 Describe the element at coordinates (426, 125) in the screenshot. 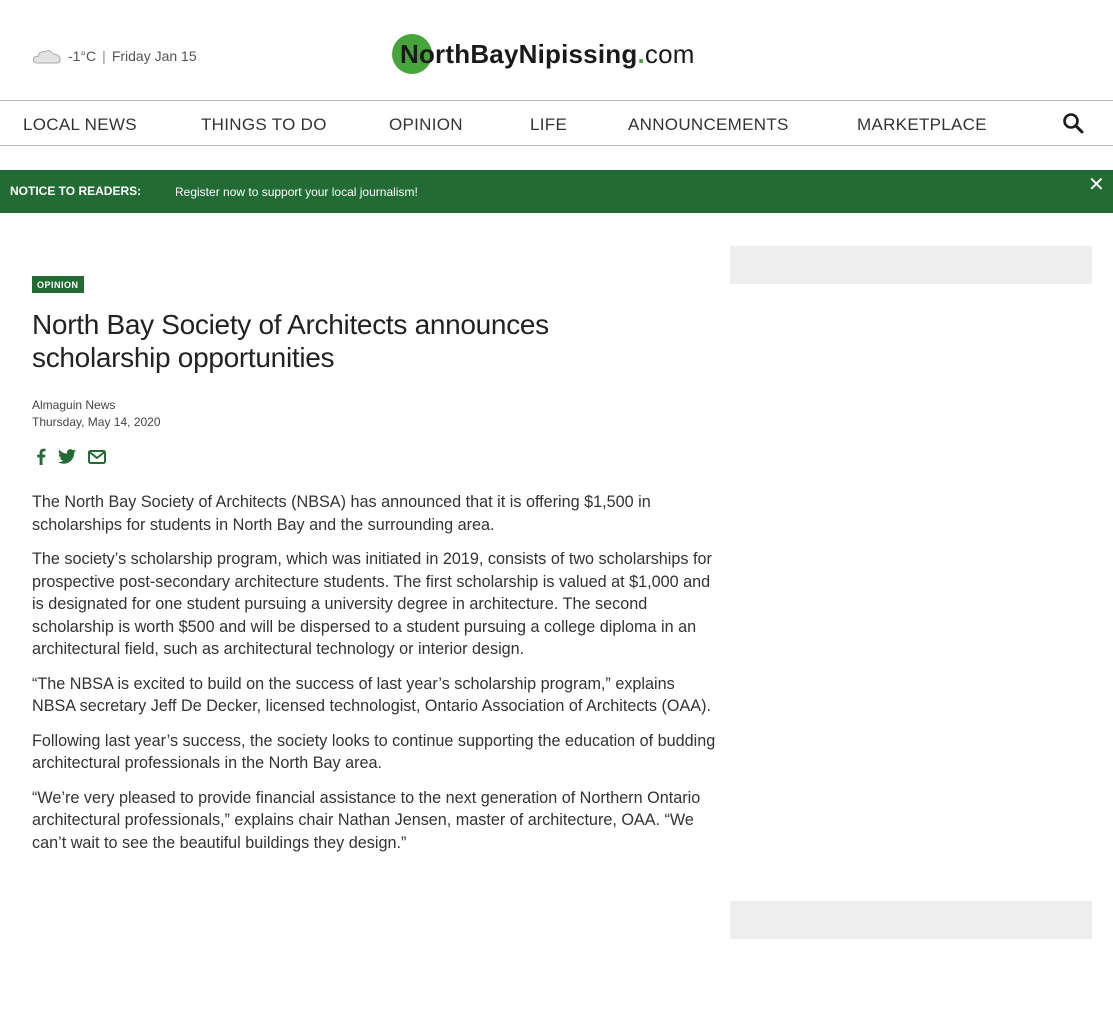

I see `nav-item-opinion: OPINION` at that location.